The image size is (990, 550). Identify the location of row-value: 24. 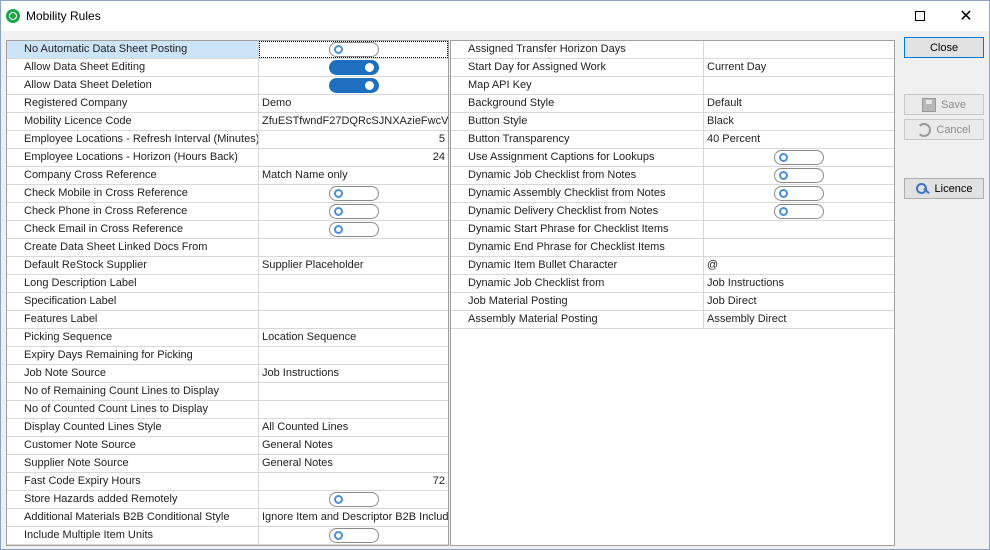
(353, 157).